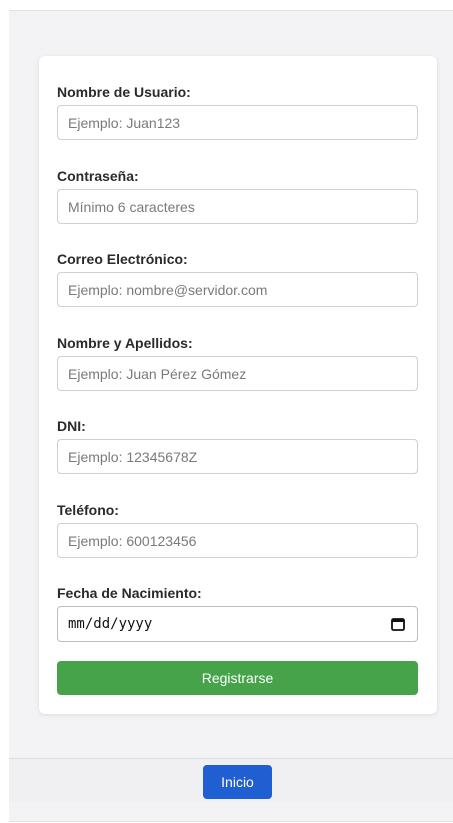  I want to click on birthdate-input: mm/dd/yyyy, so click(237, 624).